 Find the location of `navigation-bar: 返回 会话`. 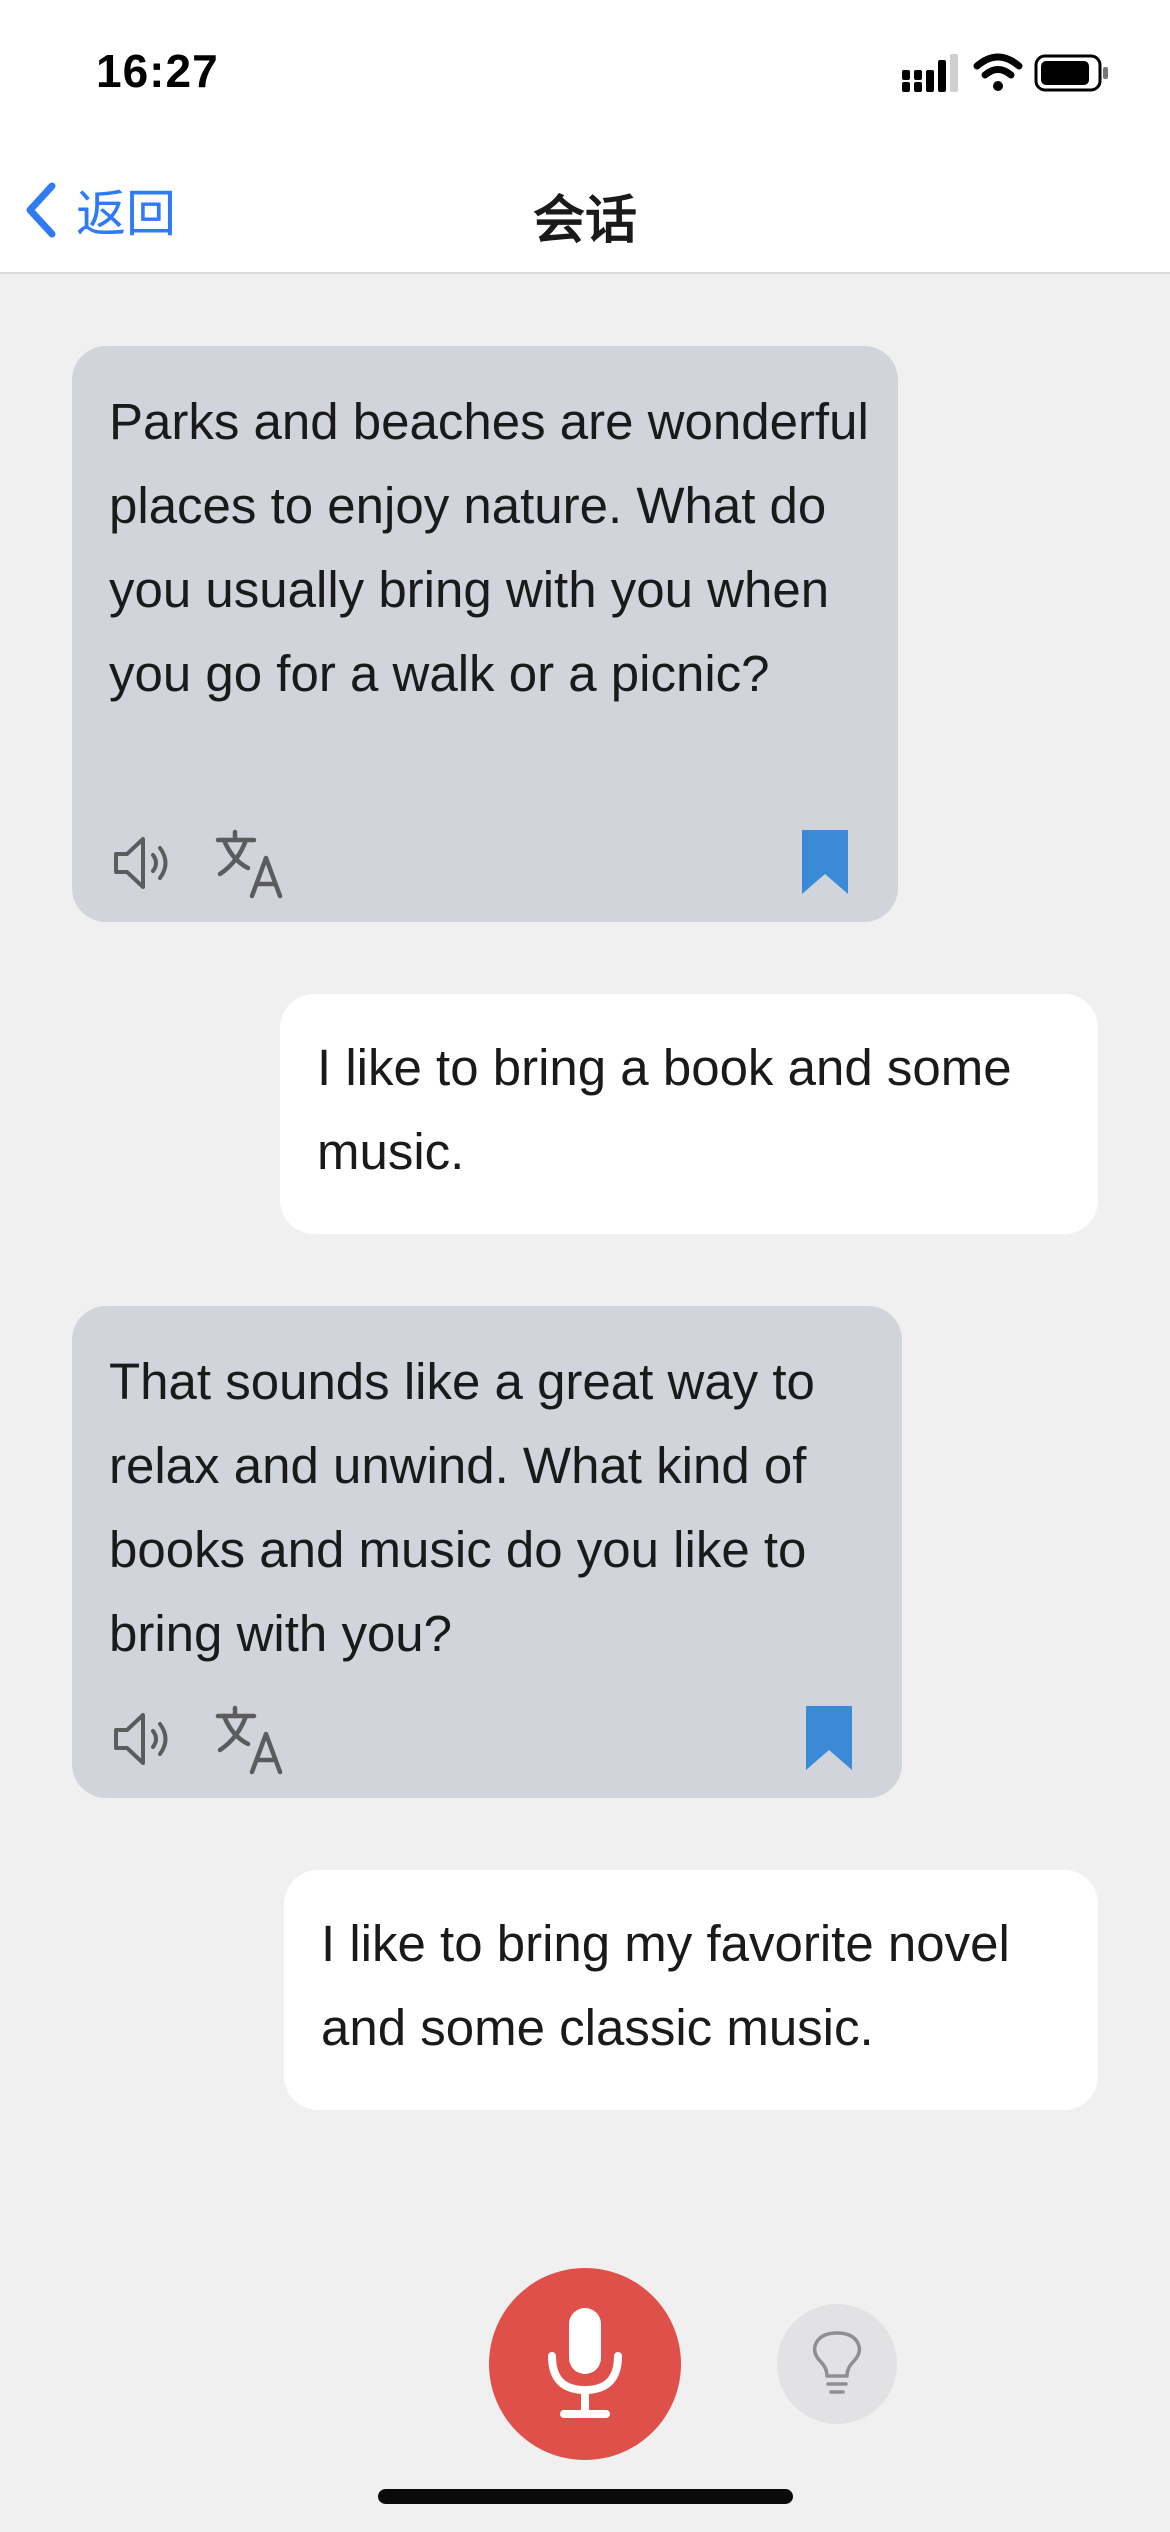

navigation-bar: 返回 会话 is located at coordinates (585, 212).